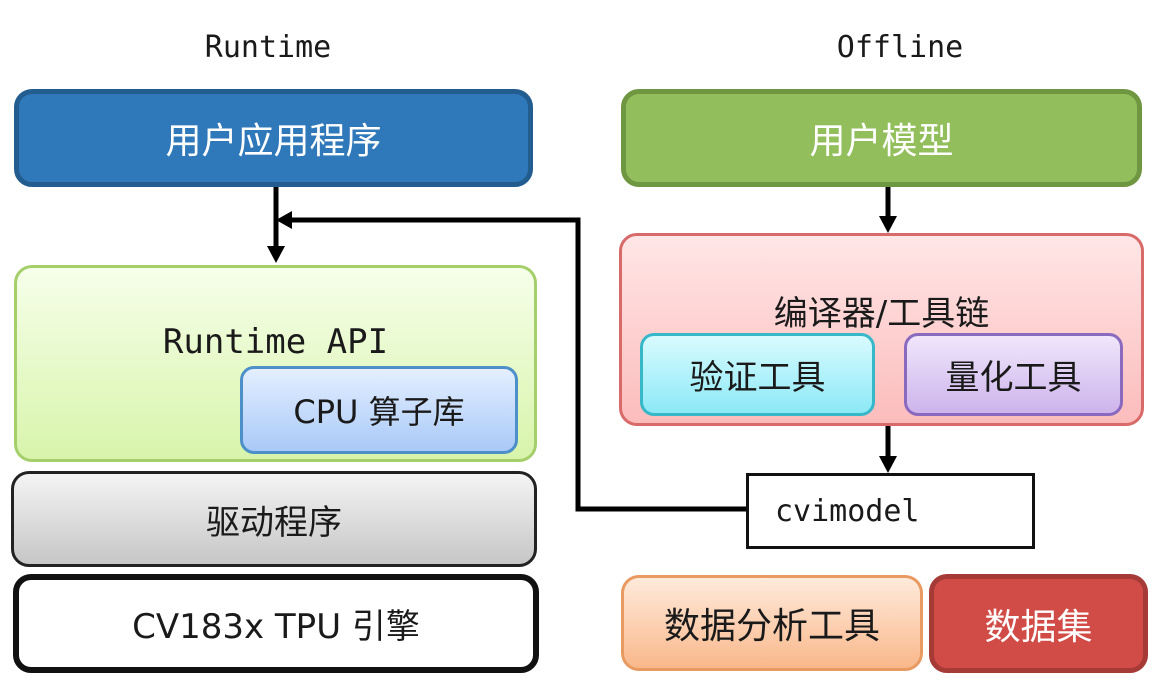 This screenshot has width=1172, height=695. Describe the element at coordinates (276, 254) in the screenshot. I see `arrowhead-app-to-runtime` at that location.